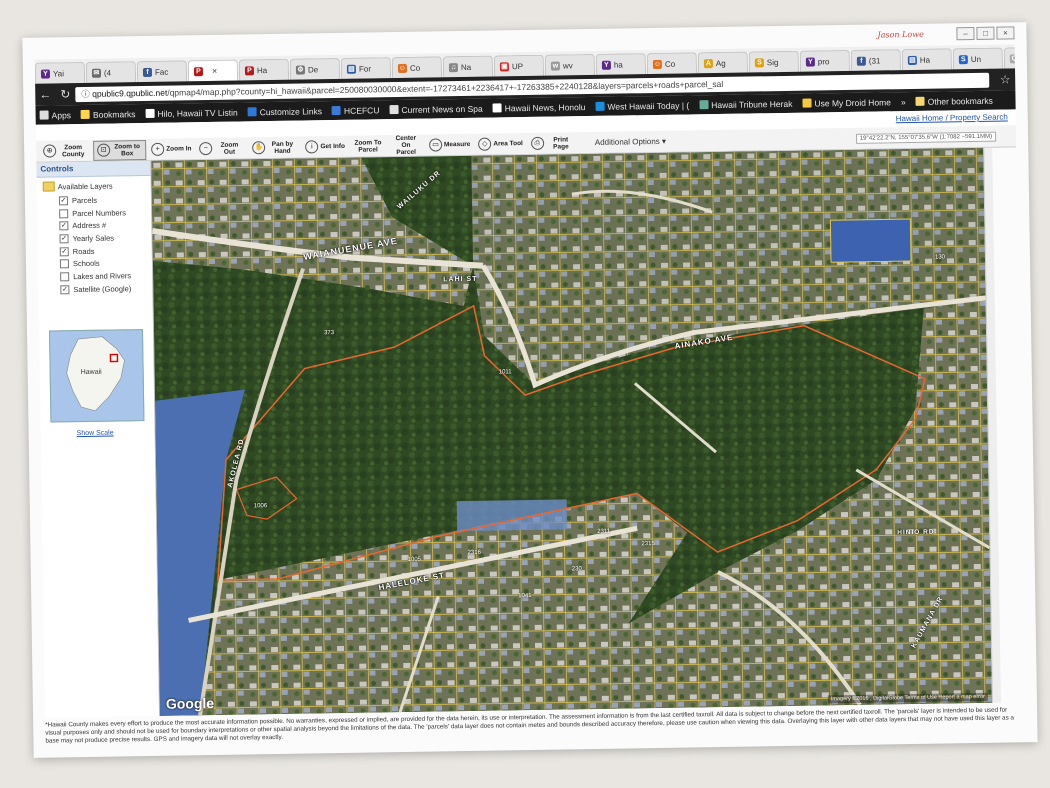  What do you see at coordinates (111, 72) in the screenshot?
I see `browser-tab: ✉ (4` at bounding box center [111, 72].